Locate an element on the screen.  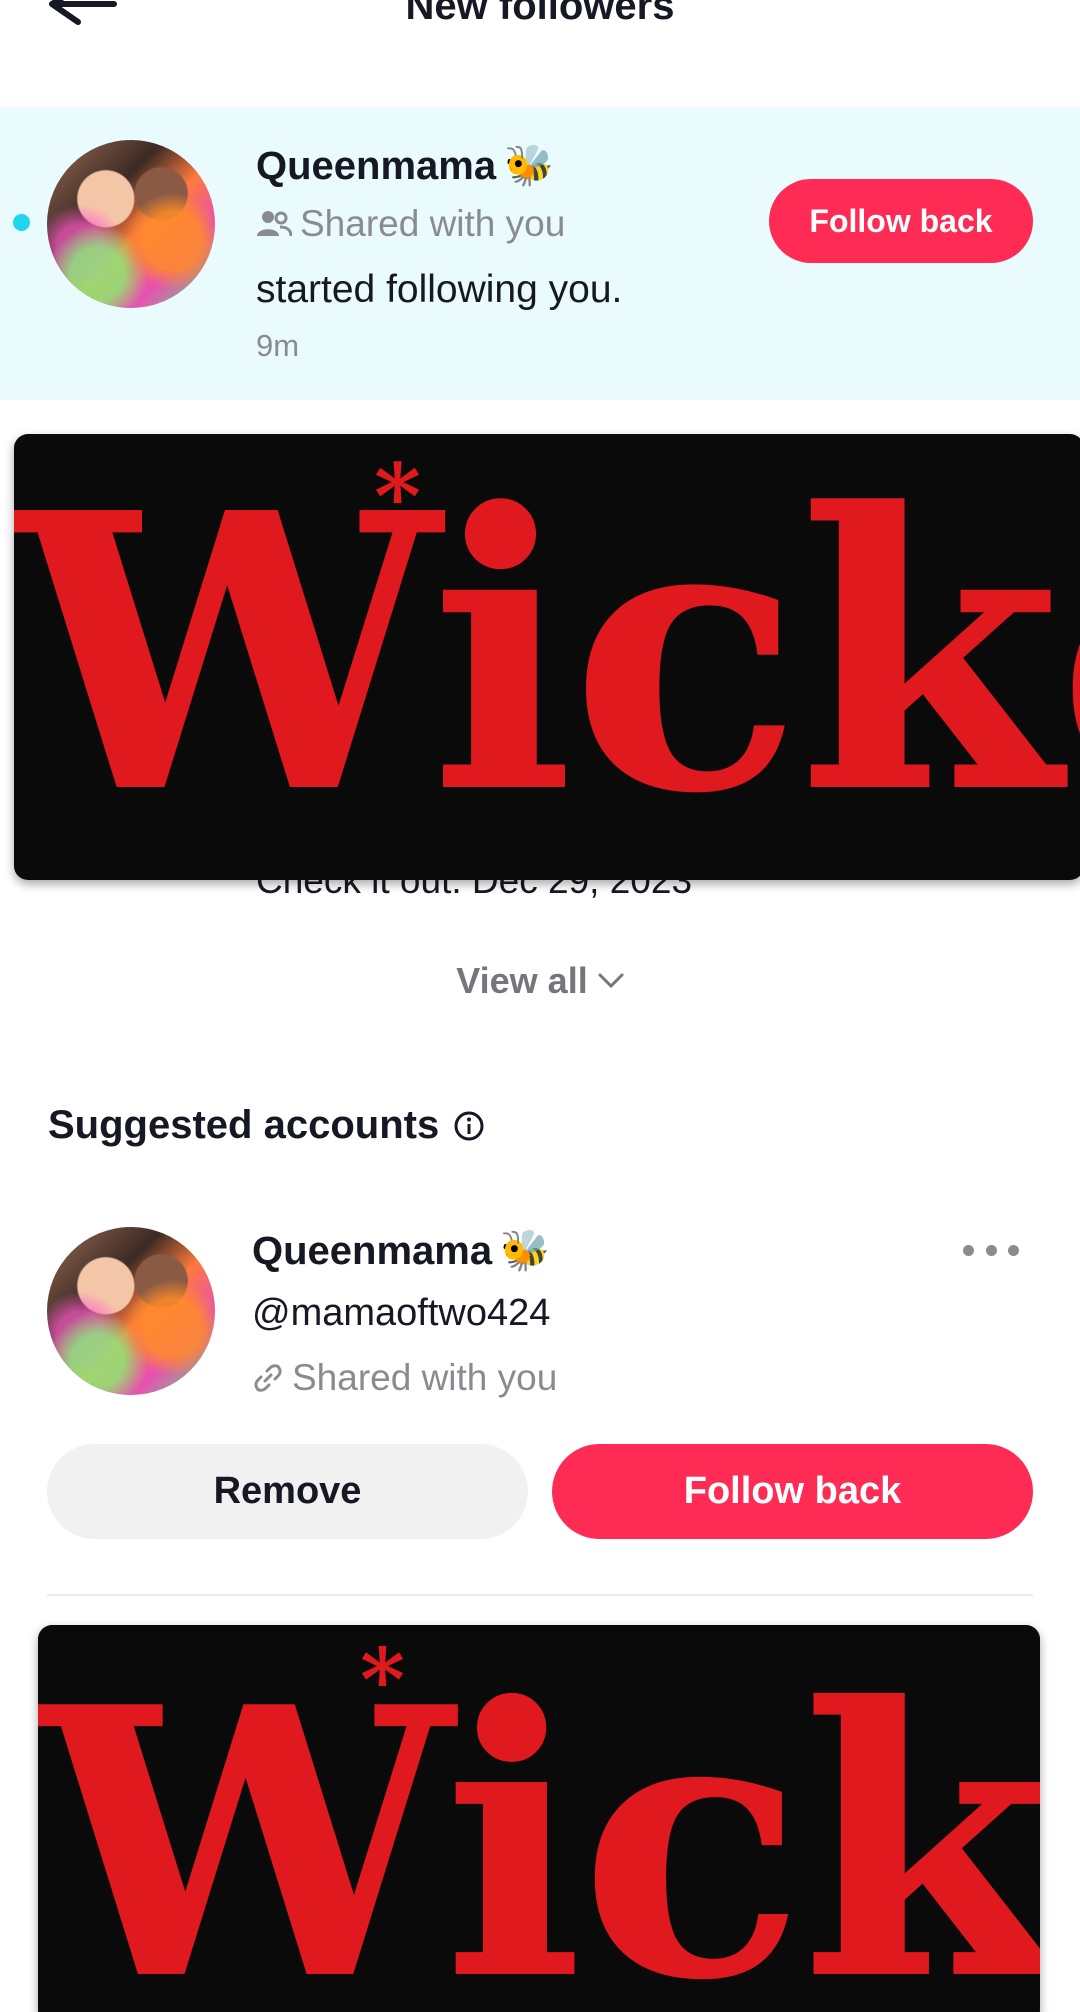
suggested-accounts-heading: Suggested accounts is located at coordinates (266, 1125).